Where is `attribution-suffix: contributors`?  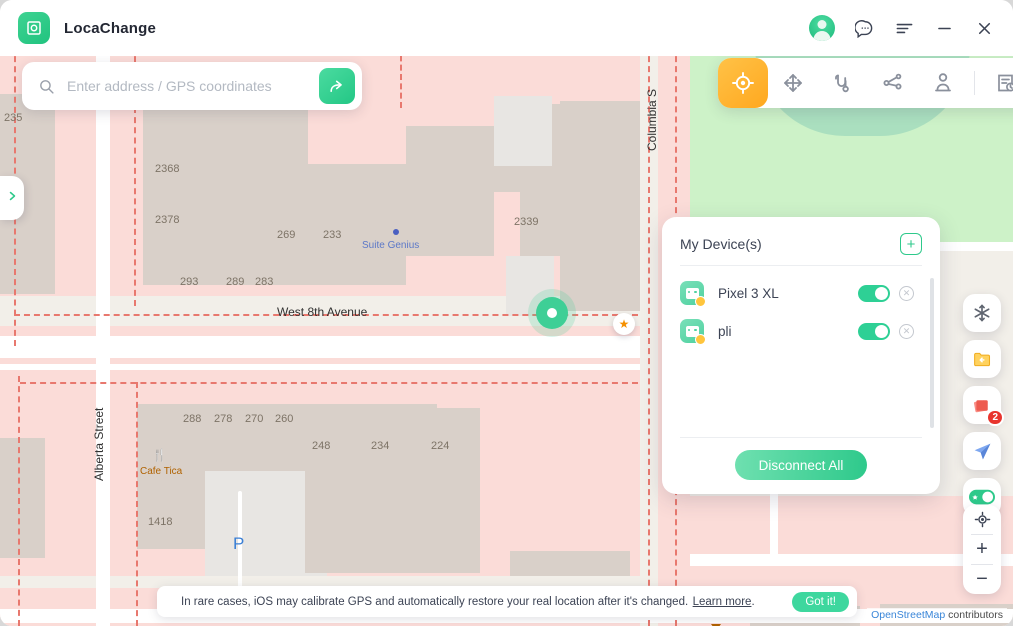 attribution-suffix: contributors is located at coordinates (974, 615).